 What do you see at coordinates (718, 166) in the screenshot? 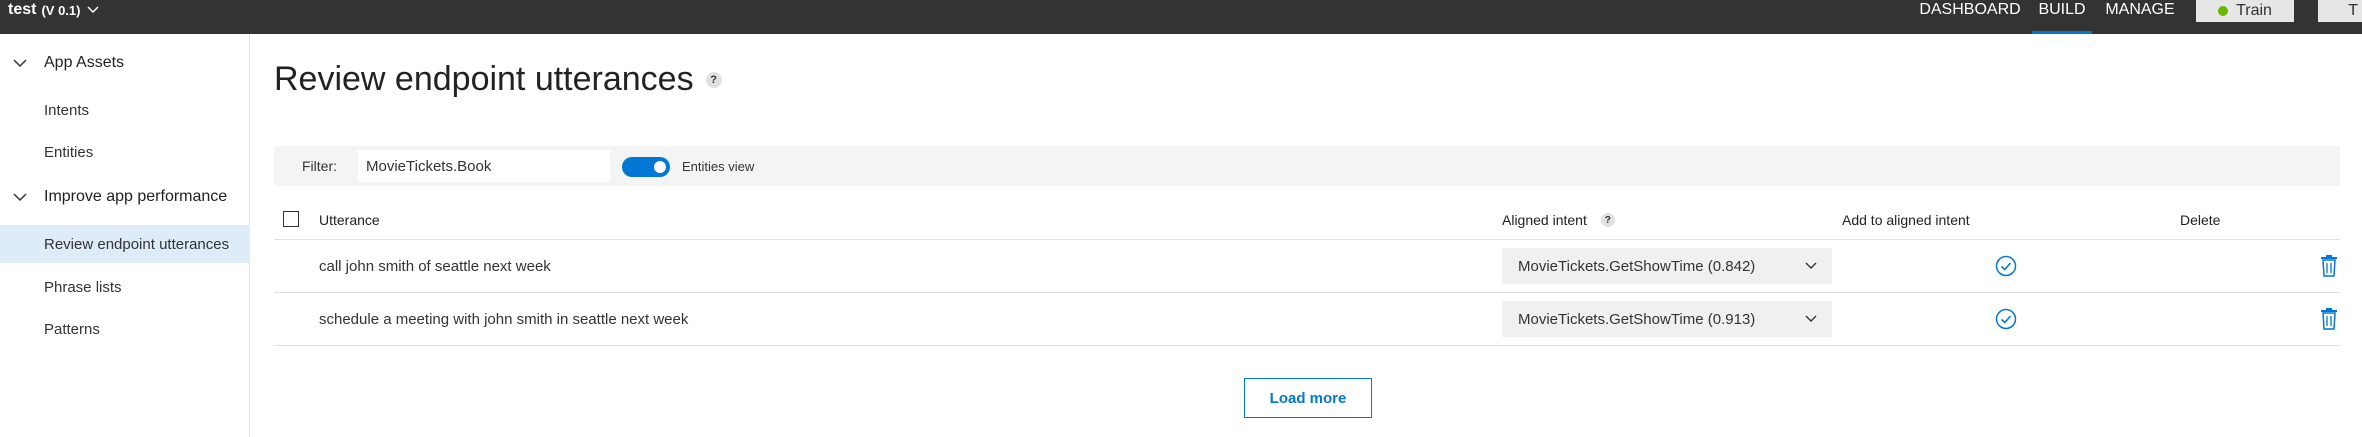
I see `entities-view-label: Entities view` at bounding box center [718, 166].